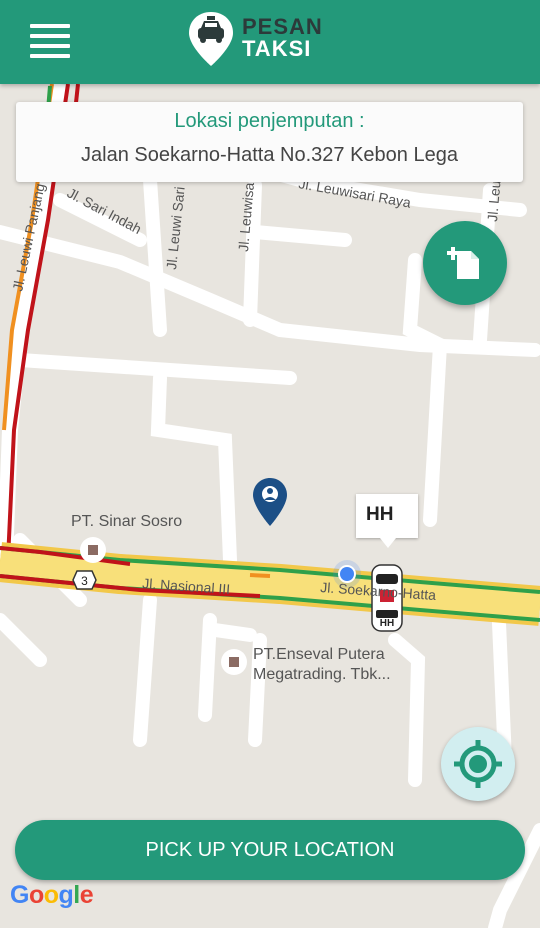 The image size is (540, 928). I want to click on add-document-icon, so click(463, 263).